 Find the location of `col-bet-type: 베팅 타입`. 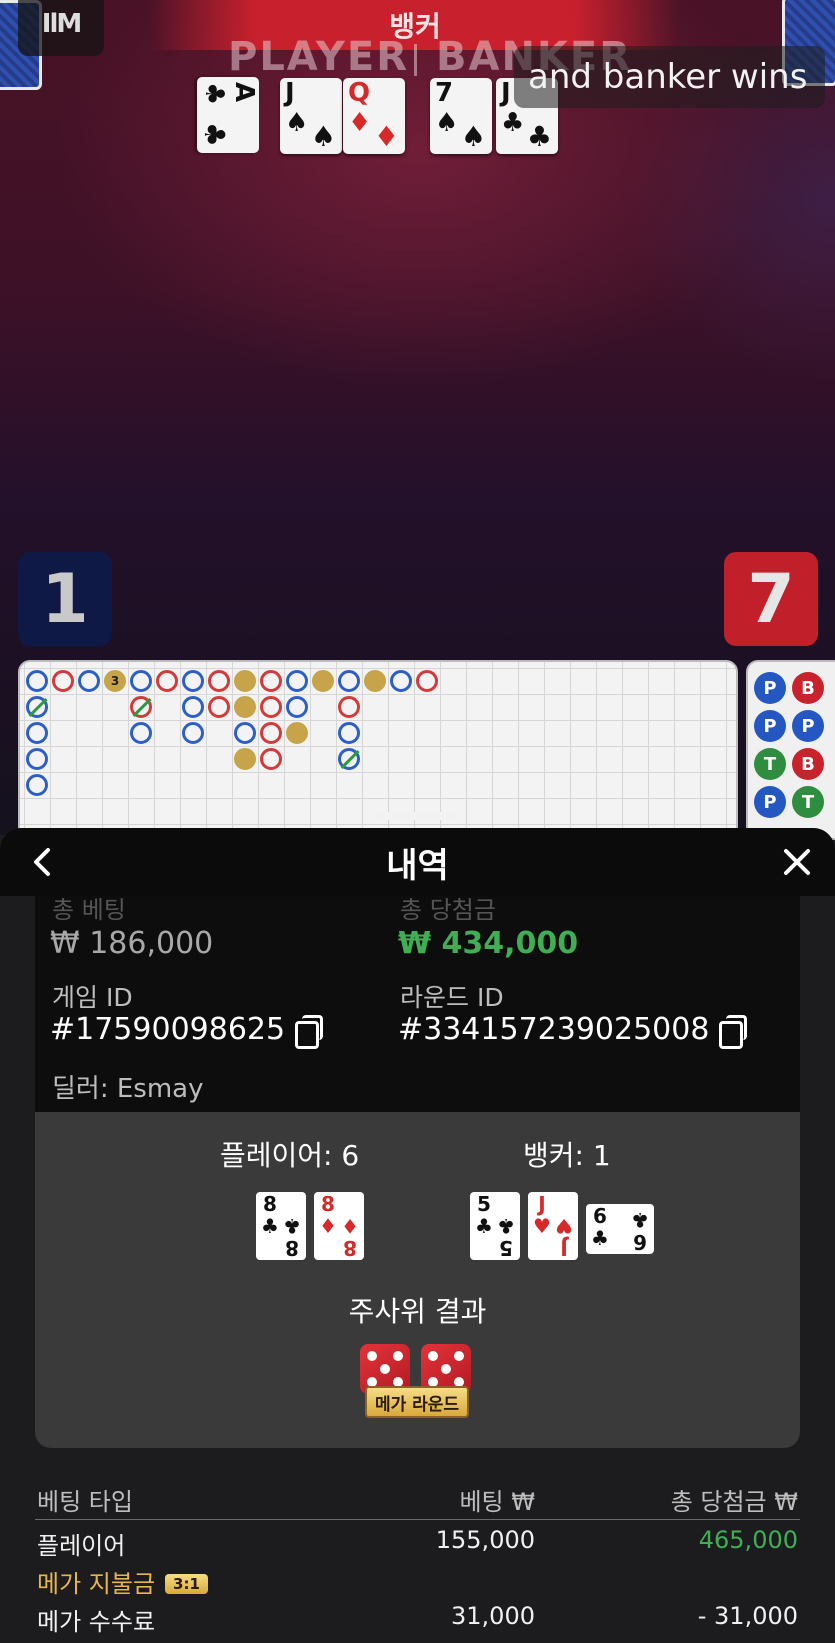

col-bet-type: 베팅 타입 is located at coordinates (85, 1502).